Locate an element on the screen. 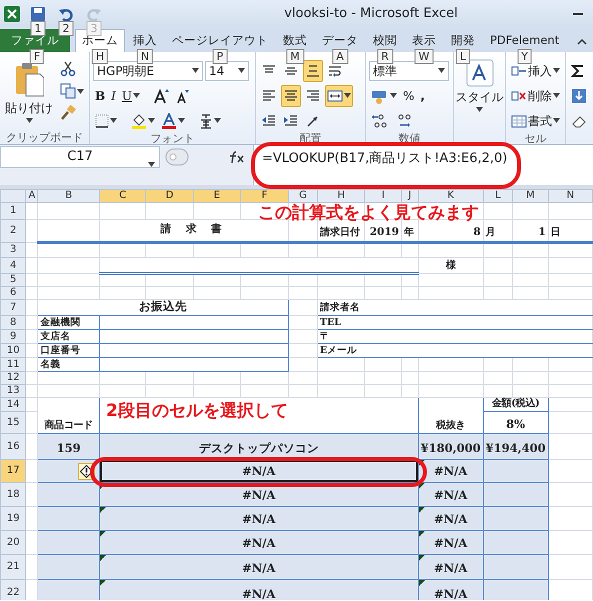 Image resolution: width=593 pixels, height=601 pixels. comma-button: , is located at coordinates (422, 95).